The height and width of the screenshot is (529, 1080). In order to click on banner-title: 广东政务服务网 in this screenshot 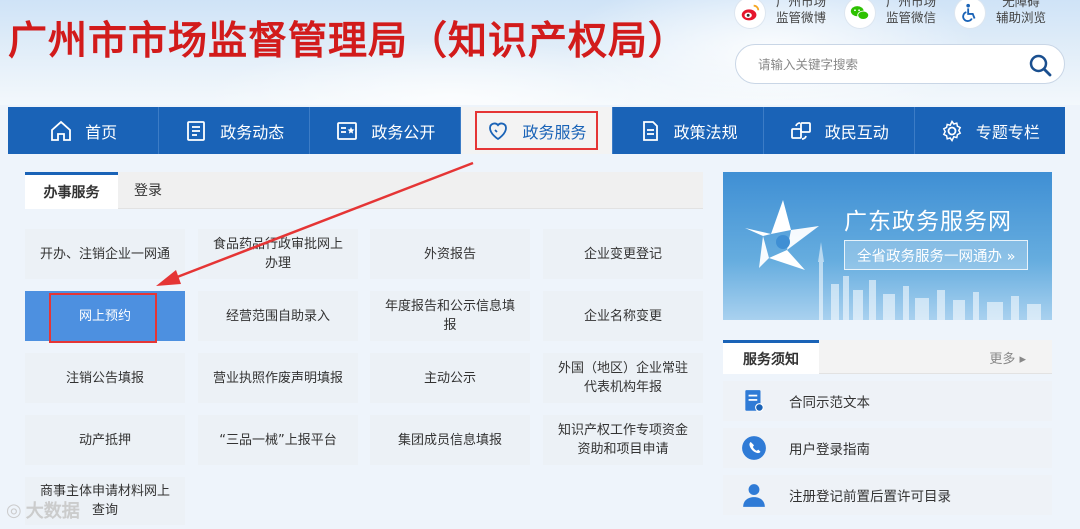, I will do `click(928, 222)`.